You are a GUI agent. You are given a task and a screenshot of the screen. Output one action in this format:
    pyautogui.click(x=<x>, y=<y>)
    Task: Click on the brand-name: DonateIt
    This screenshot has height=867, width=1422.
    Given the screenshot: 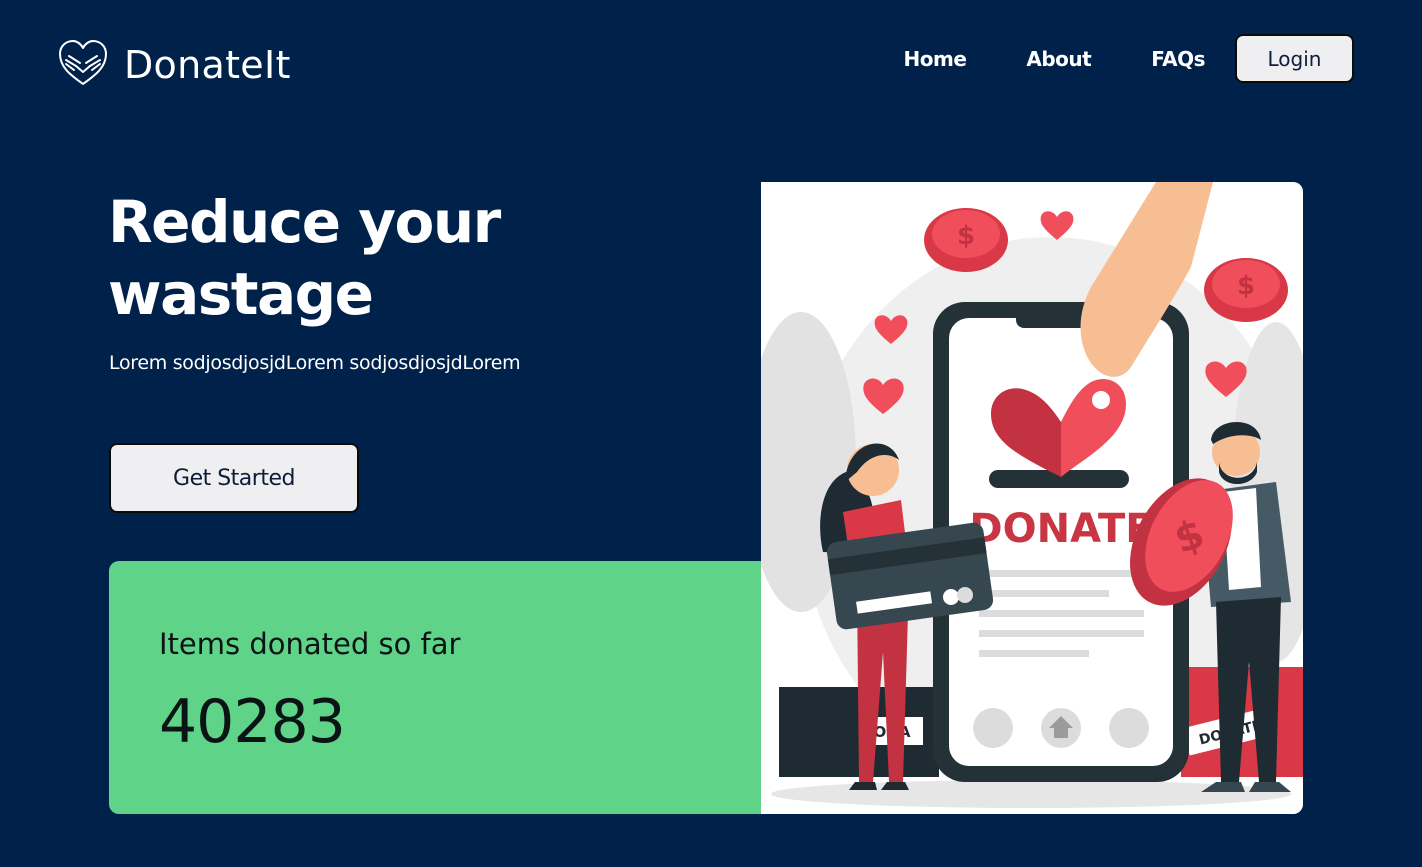 What is the action you would take?
    pyautogui.click(x=207, y=65)
    